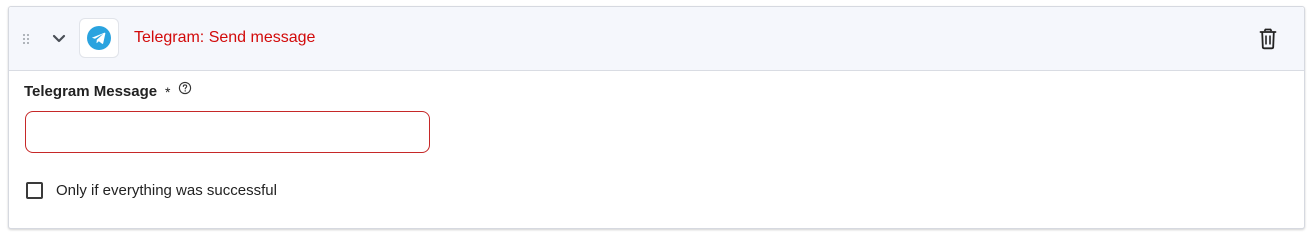 This screenshot has width=1315, height=242. I want to click on success-only-label: Only if everything was successful, so click(166, 190).